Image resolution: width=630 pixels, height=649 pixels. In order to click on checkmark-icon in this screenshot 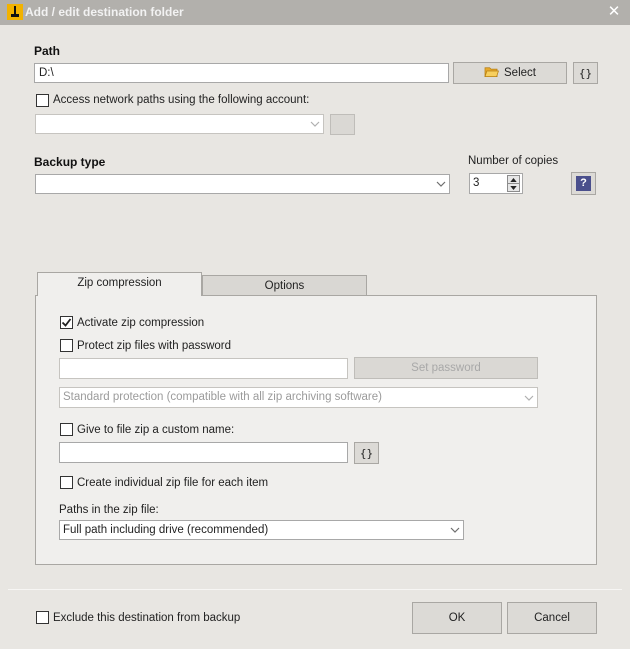, I will do `click(66, 322)`.